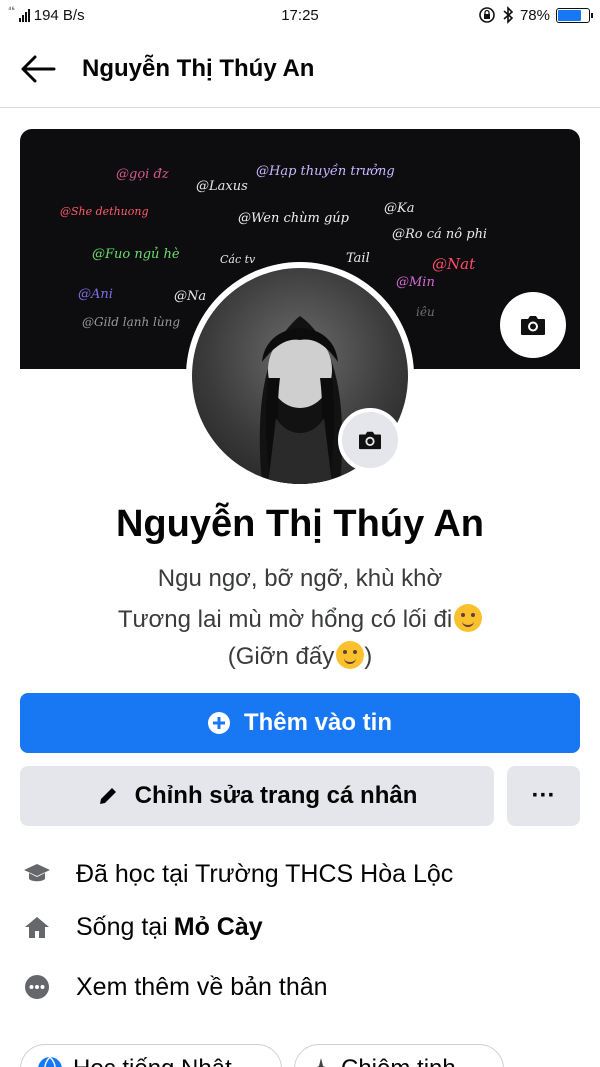 The height and width of the screenshot is (1067, 600). What do you see at coordinates (218, 927) in the screenshot?
I see `lives-in-place: Mỏ Cày` at bounding box center [218, 927].